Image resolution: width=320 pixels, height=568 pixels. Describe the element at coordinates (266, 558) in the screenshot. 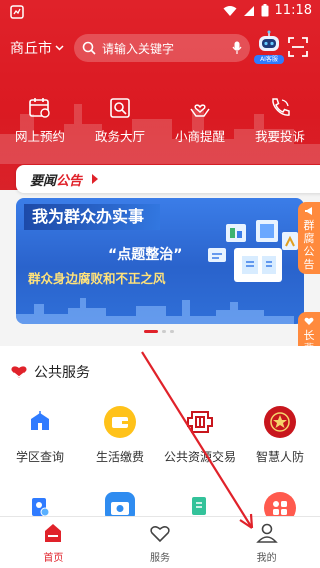

I see `tab-label: 我的` at that location.